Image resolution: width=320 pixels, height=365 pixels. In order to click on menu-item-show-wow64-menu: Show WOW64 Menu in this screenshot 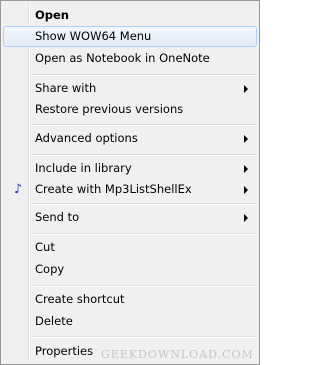, I will do `click(130, 36)`.